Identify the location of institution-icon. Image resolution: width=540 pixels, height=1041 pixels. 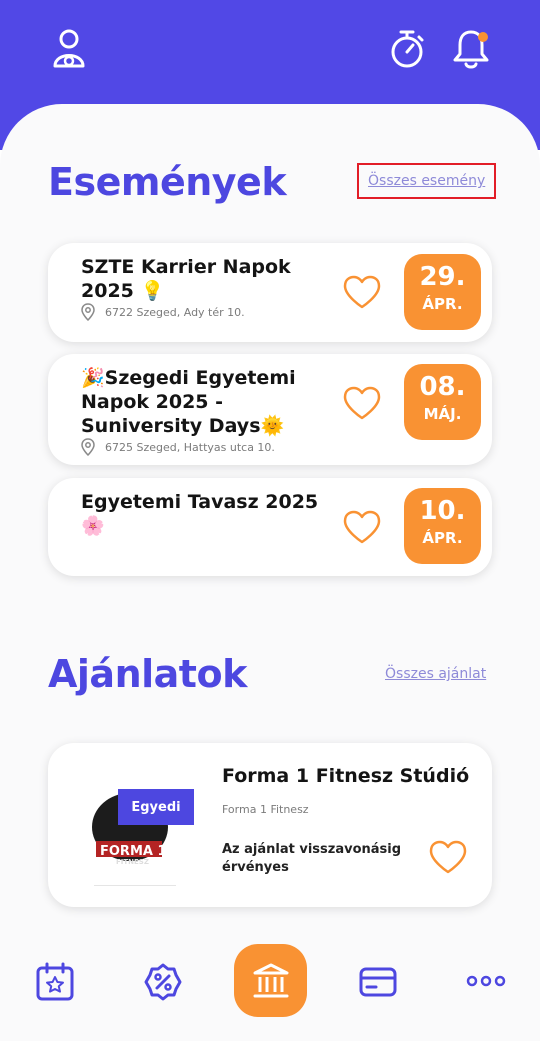
(270, 980).